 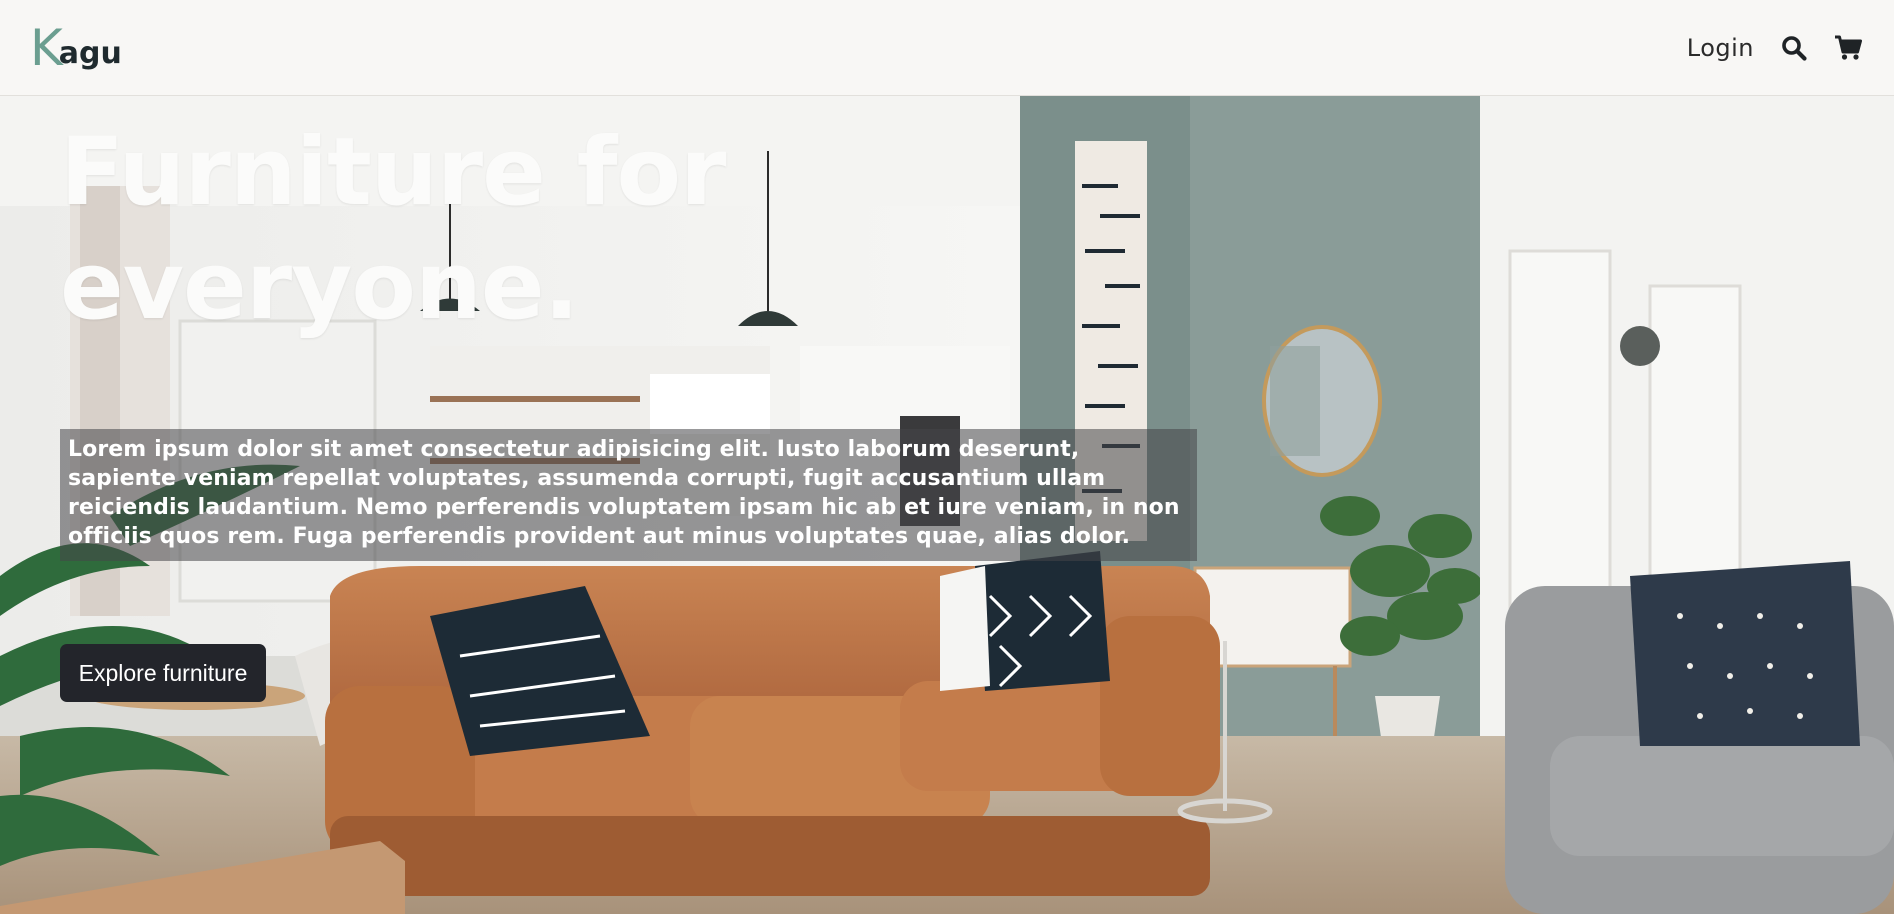 I want to click on brand-logo: K agu, so click(x=76, y=48).